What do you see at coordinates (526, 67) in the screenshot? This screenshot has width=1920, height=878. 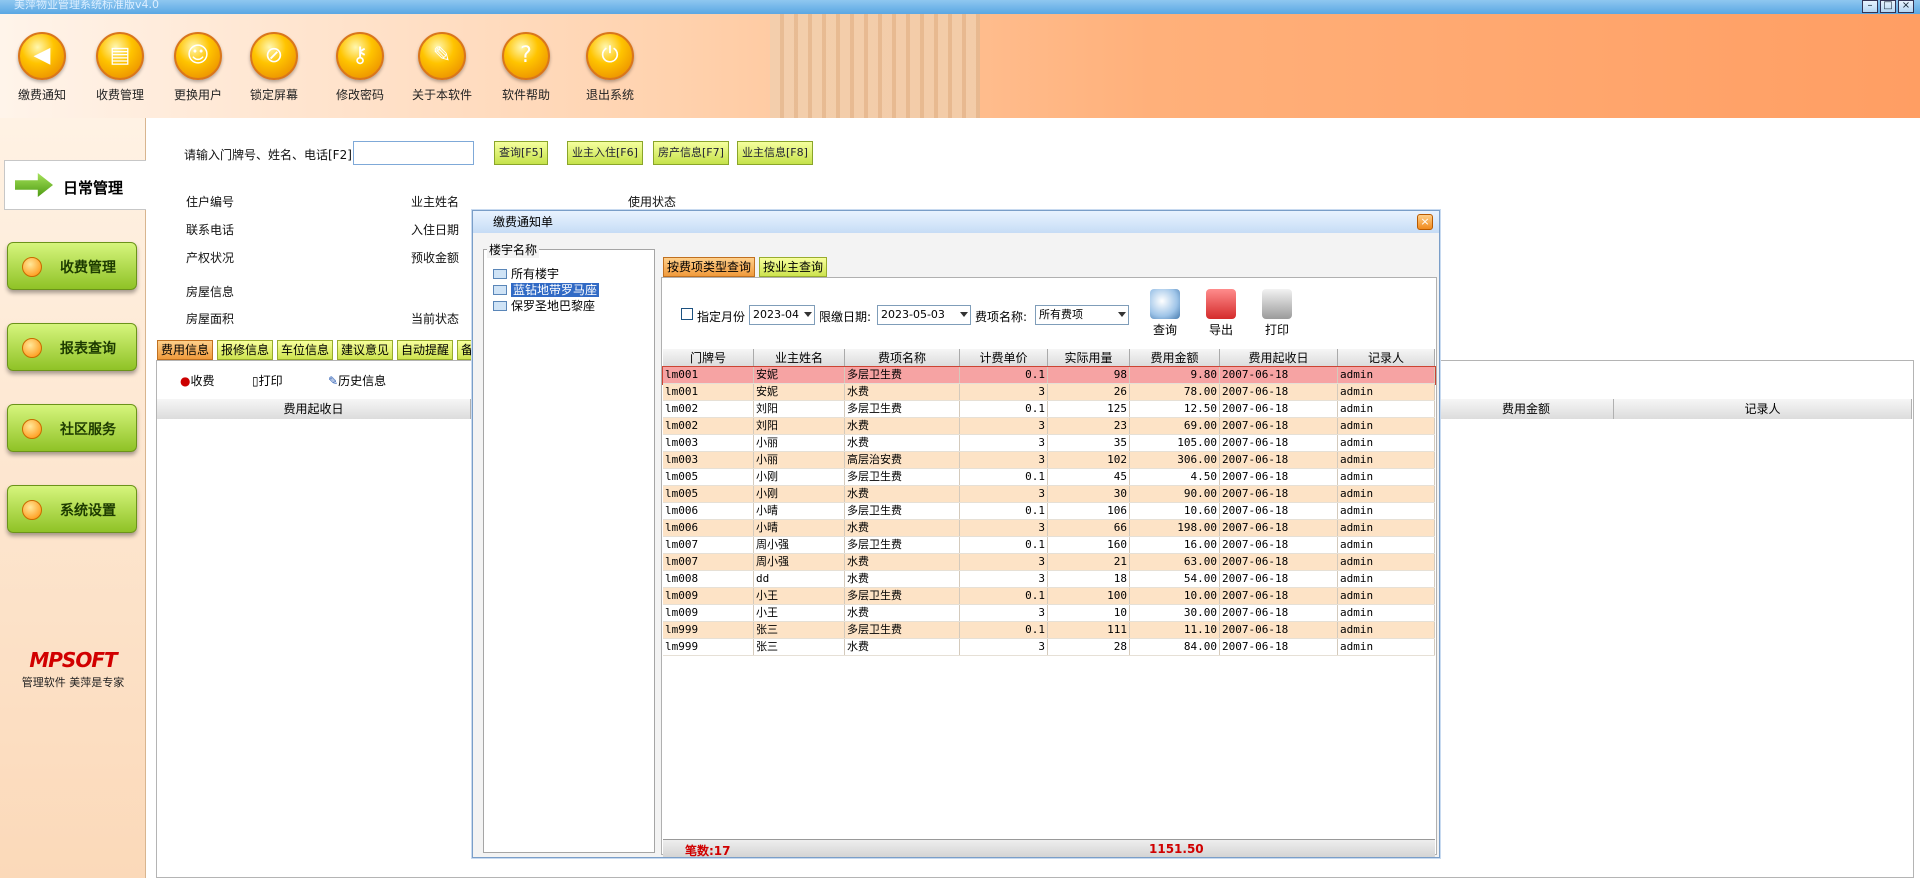 I see `toolbar-button-6: ? 软件帮助` at bounding box center [526, 67].